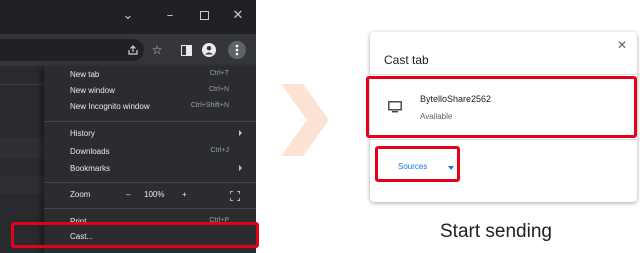 This screenshot has width=640, height=253. I want to click on menu-item-zoom: Zoom – 100% +, so click(150, 196).